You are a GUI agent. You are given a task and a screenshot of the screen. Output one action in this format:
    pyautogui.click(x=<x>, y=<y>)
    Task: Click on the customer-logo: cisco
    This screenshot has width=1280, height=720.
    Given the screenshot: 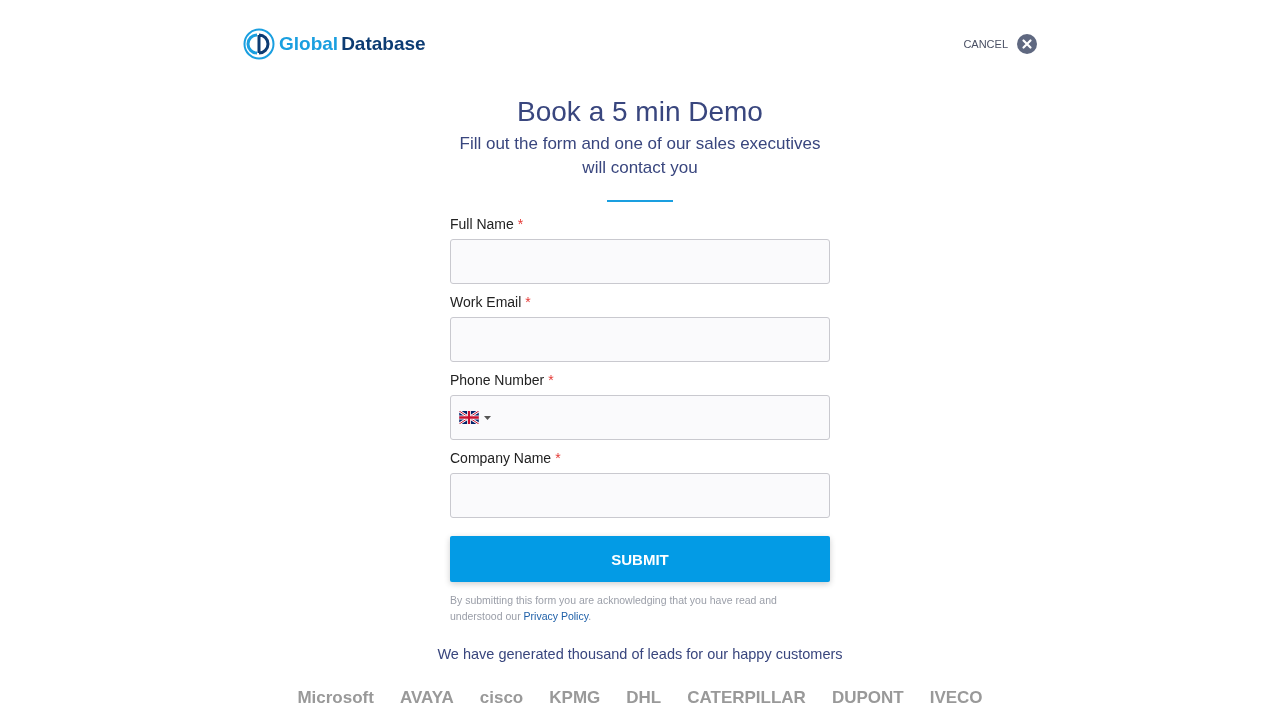 What is the action you would take?
    pyautogui.click(x=501, y=698)
    